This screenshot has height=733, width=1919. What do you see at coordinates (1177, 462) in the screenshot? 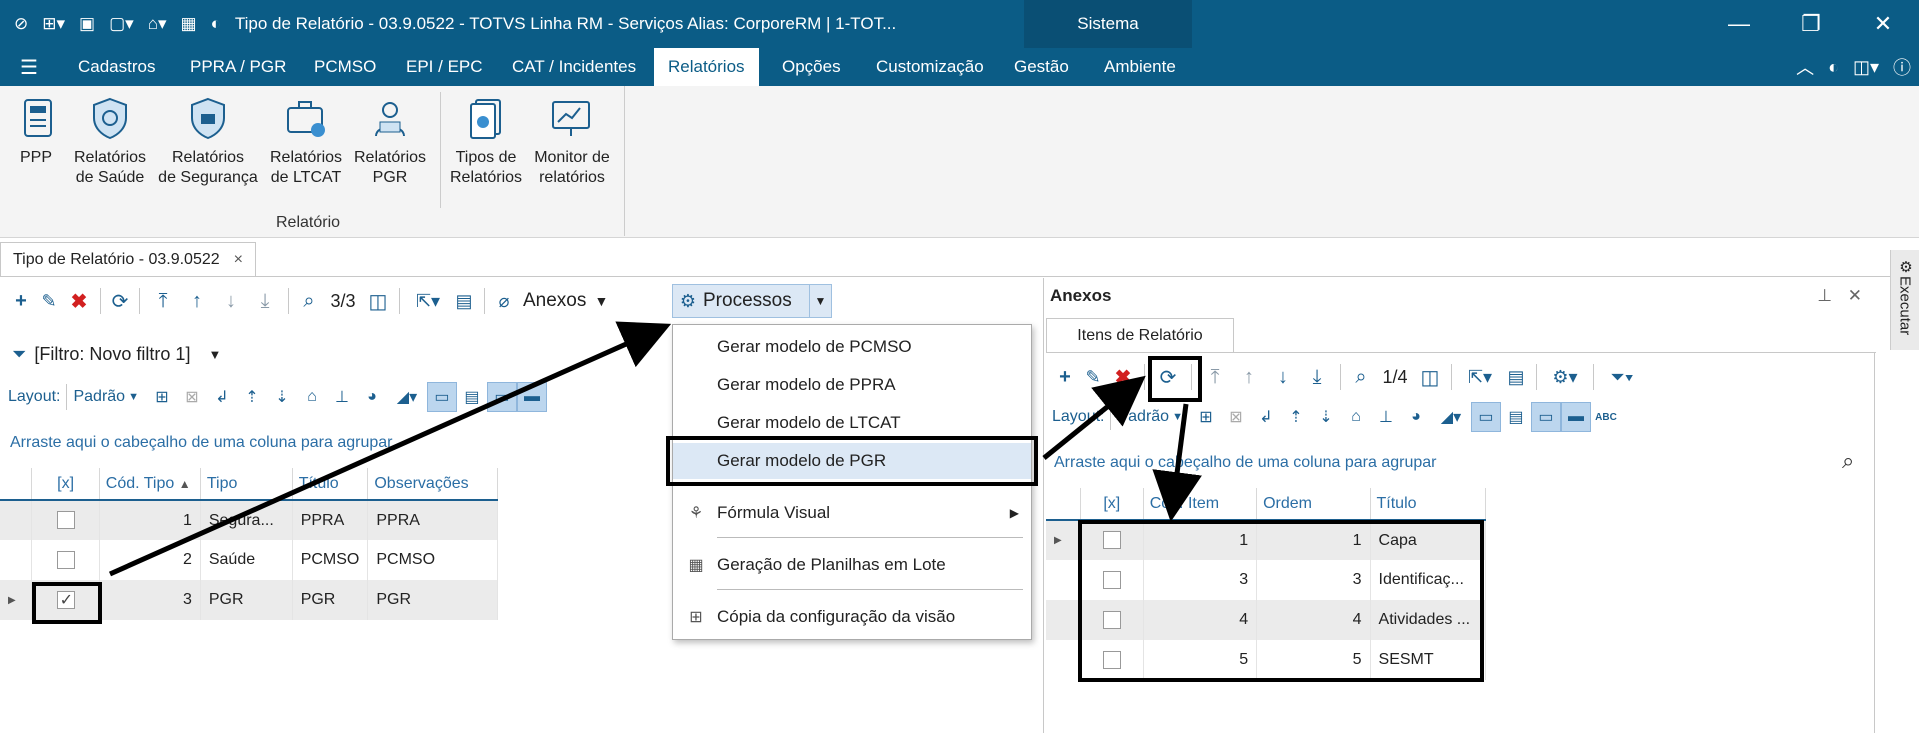
I see `arrow-to-itens` at bounding box center [1177, 462].